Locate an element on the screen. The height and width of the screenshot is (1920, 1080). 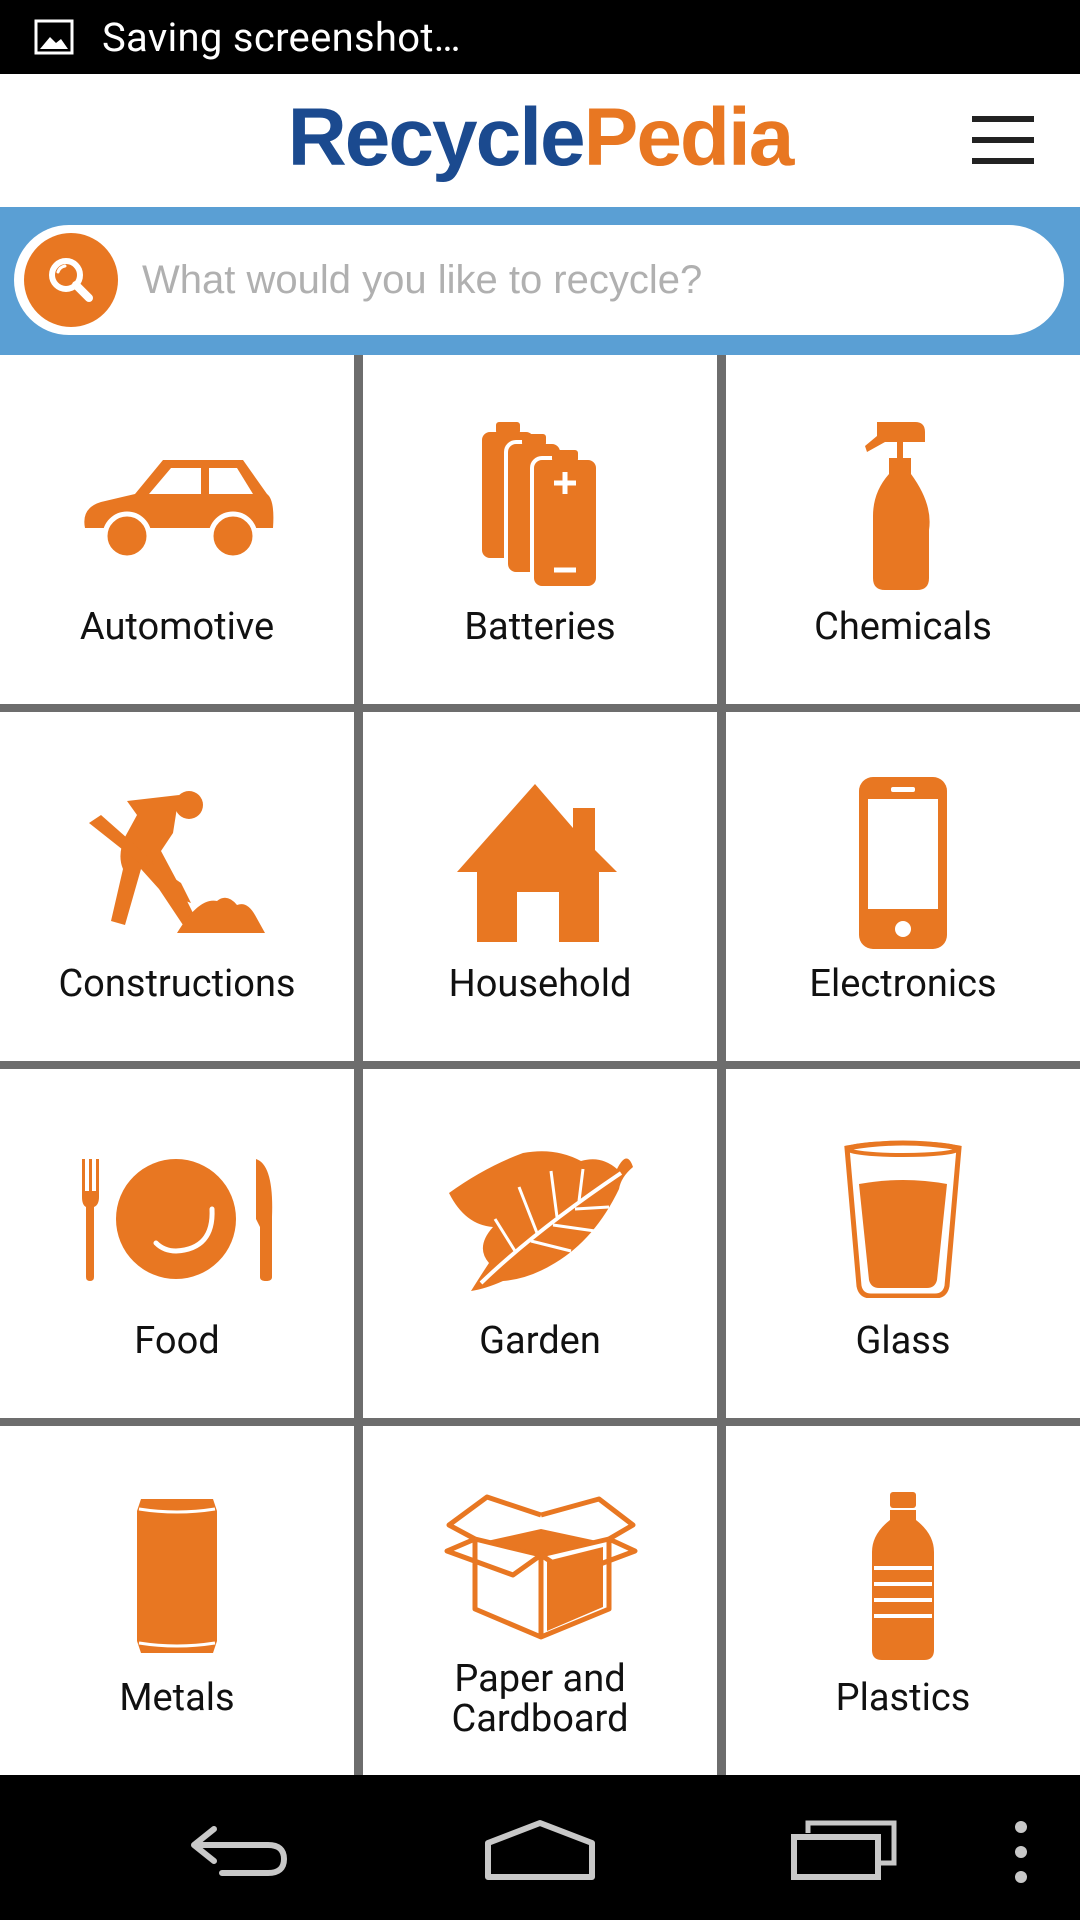
category-automotive: Automotive is located at coordinates (177, 529).